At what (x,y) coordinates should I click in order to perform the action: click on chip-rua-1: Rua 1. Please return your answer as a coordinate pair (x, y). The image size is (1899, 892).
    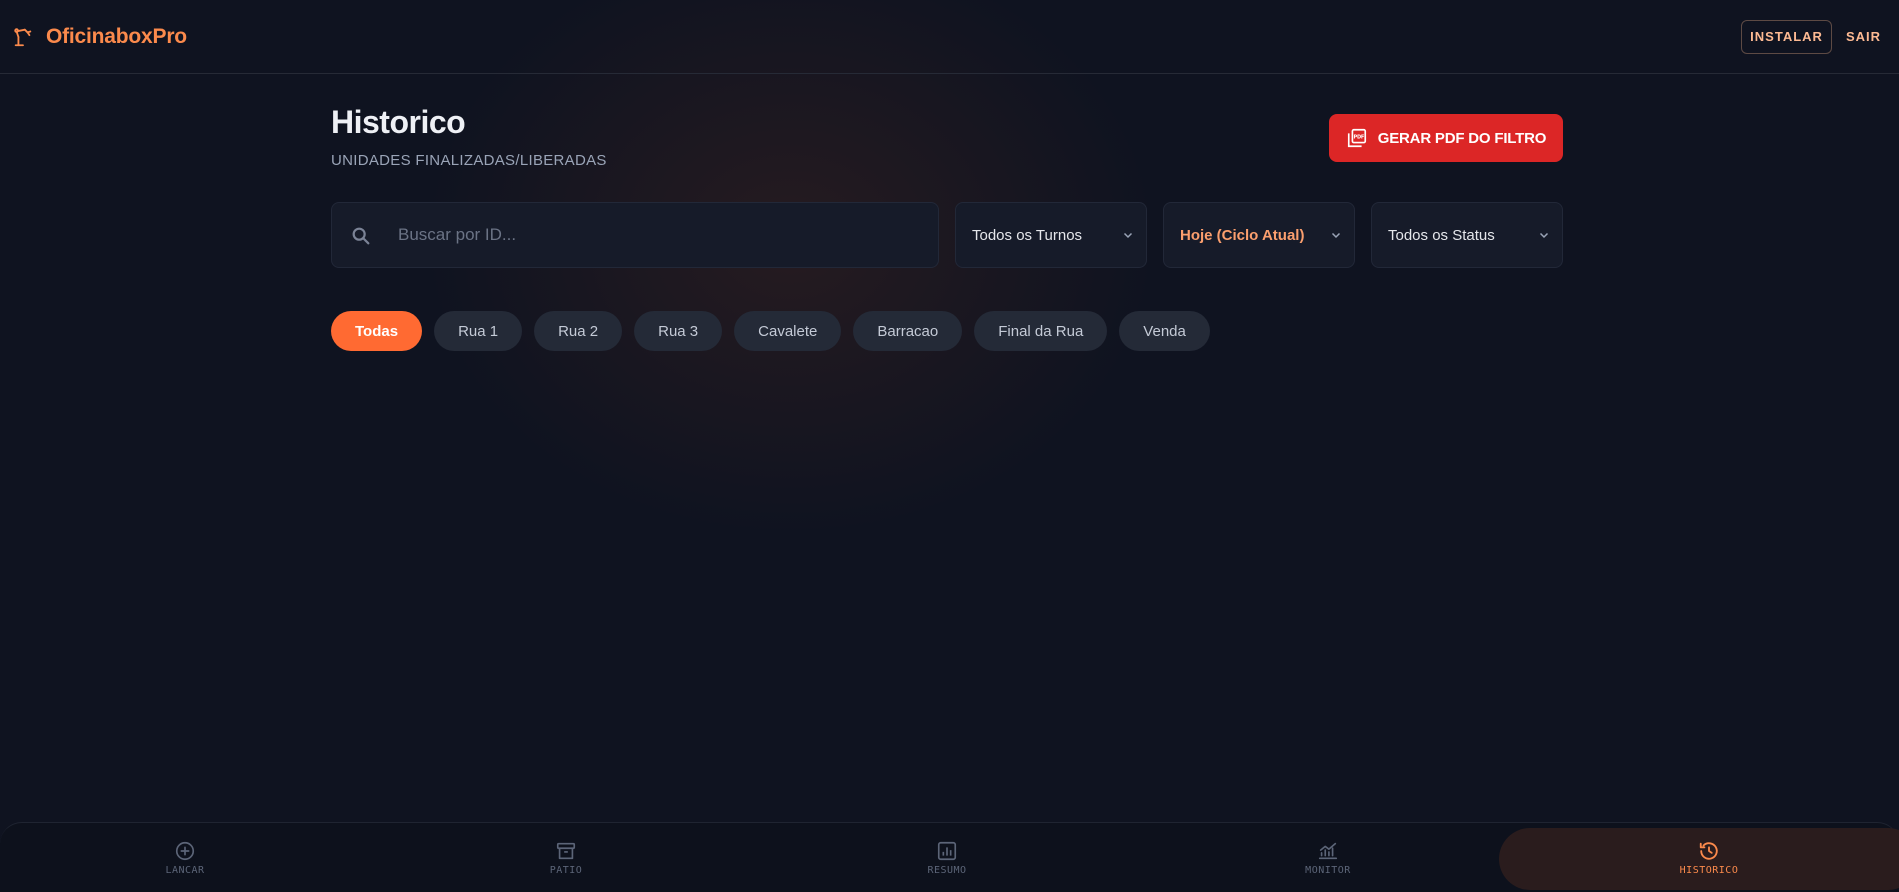
    Looking at the image, I should click on (478, 331).